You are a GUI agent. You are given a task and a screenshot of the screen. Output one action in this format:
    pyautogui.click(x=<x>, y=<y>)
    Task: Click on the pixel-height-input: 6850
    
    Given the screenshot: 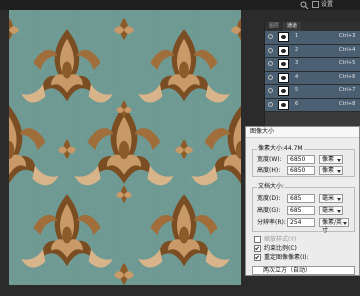 What is the action you would take?
    pyautogui.click(x=301, y=170)
    